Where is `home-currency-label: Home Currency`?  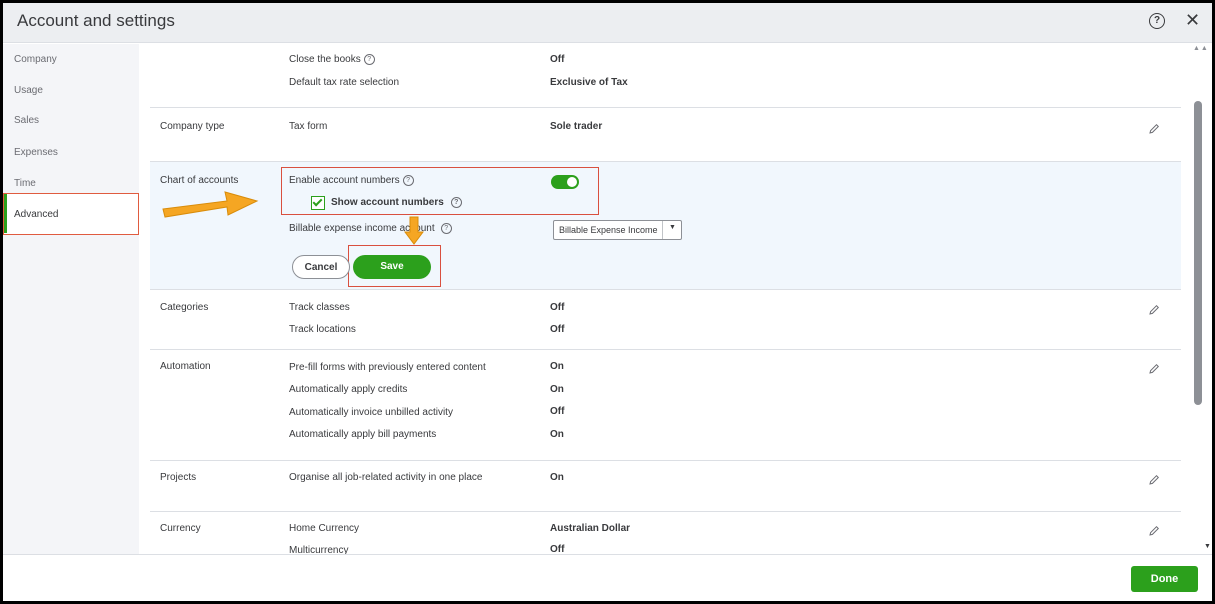
home-currency-label: Home Currency is located at coordinates (324, 528).